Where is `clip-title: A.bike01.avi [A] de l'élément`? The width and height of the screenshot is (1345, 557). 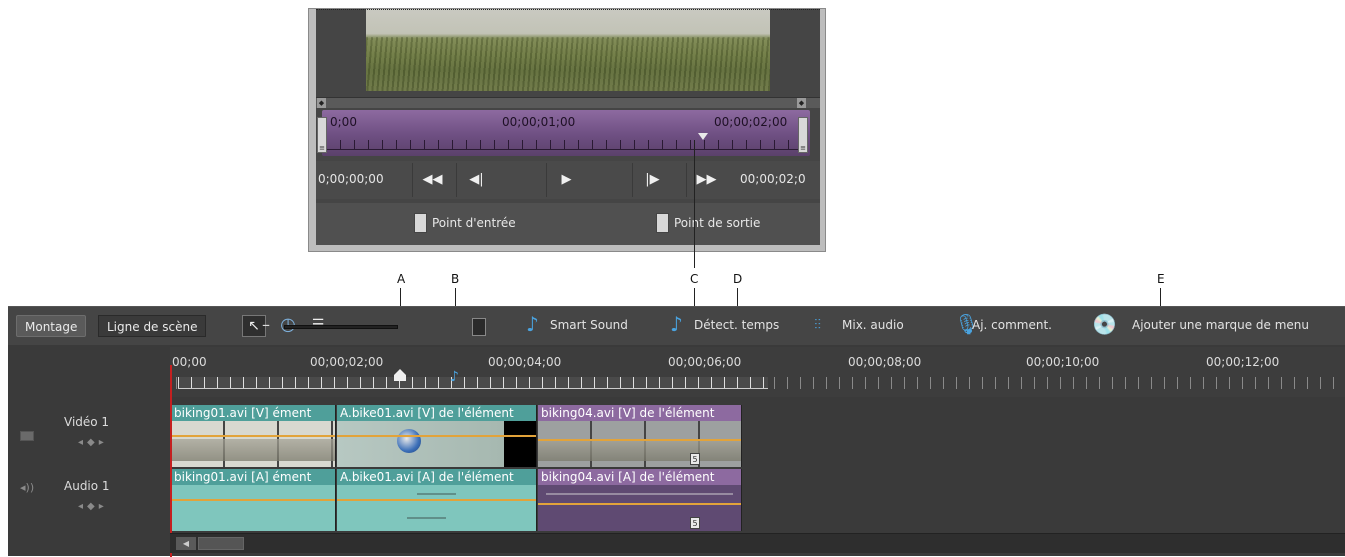
clip-title: A.bike01.avi [A] de l'élément is located at coordinates (436, 477).